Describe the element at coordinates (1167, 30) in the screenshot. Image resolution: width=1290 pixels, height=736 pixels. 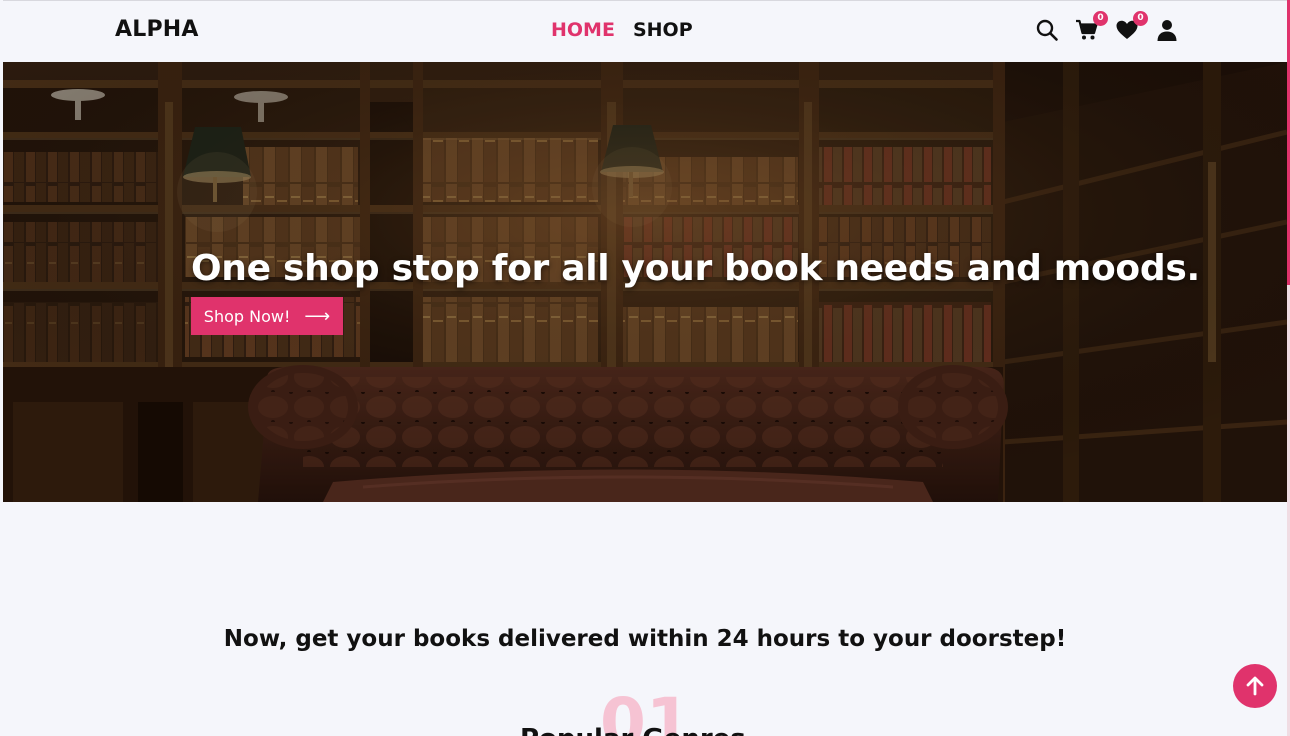
I see `user-icon` at that location.